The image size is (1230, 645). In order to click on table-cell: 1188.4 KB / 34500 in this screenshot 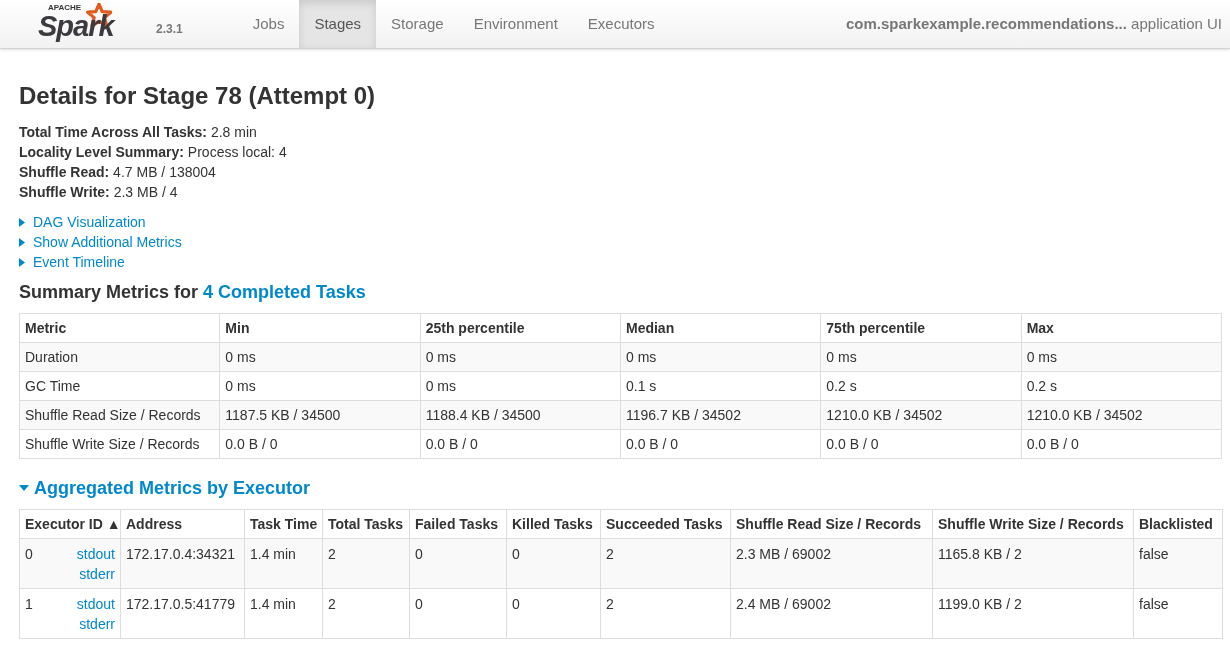, I will do `click(520, 415)`.